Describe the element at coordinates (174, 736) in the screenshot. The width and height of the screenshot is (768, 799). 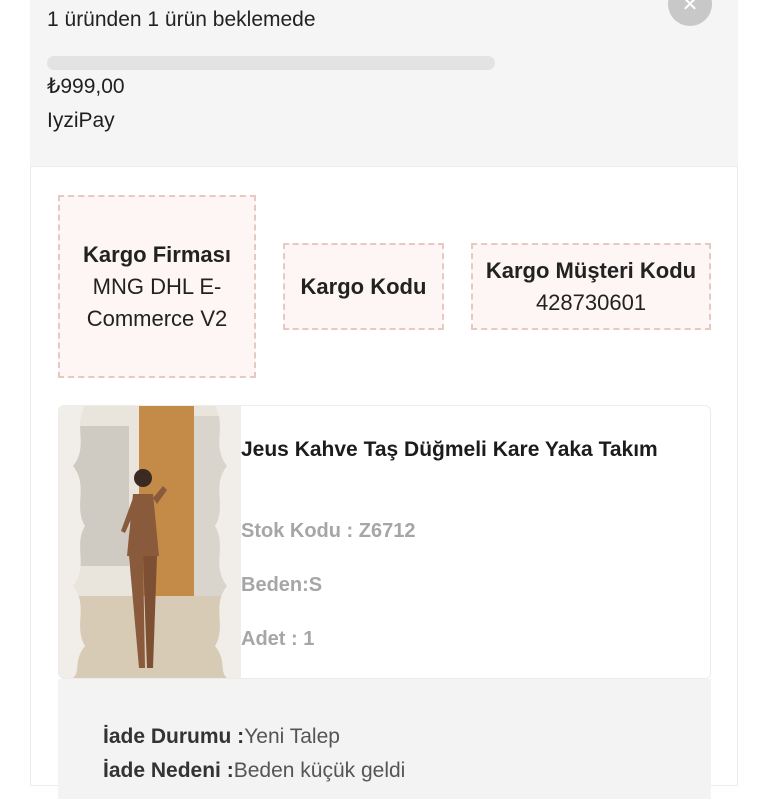
I see `return-status-label: İade Durumu :` at that location.